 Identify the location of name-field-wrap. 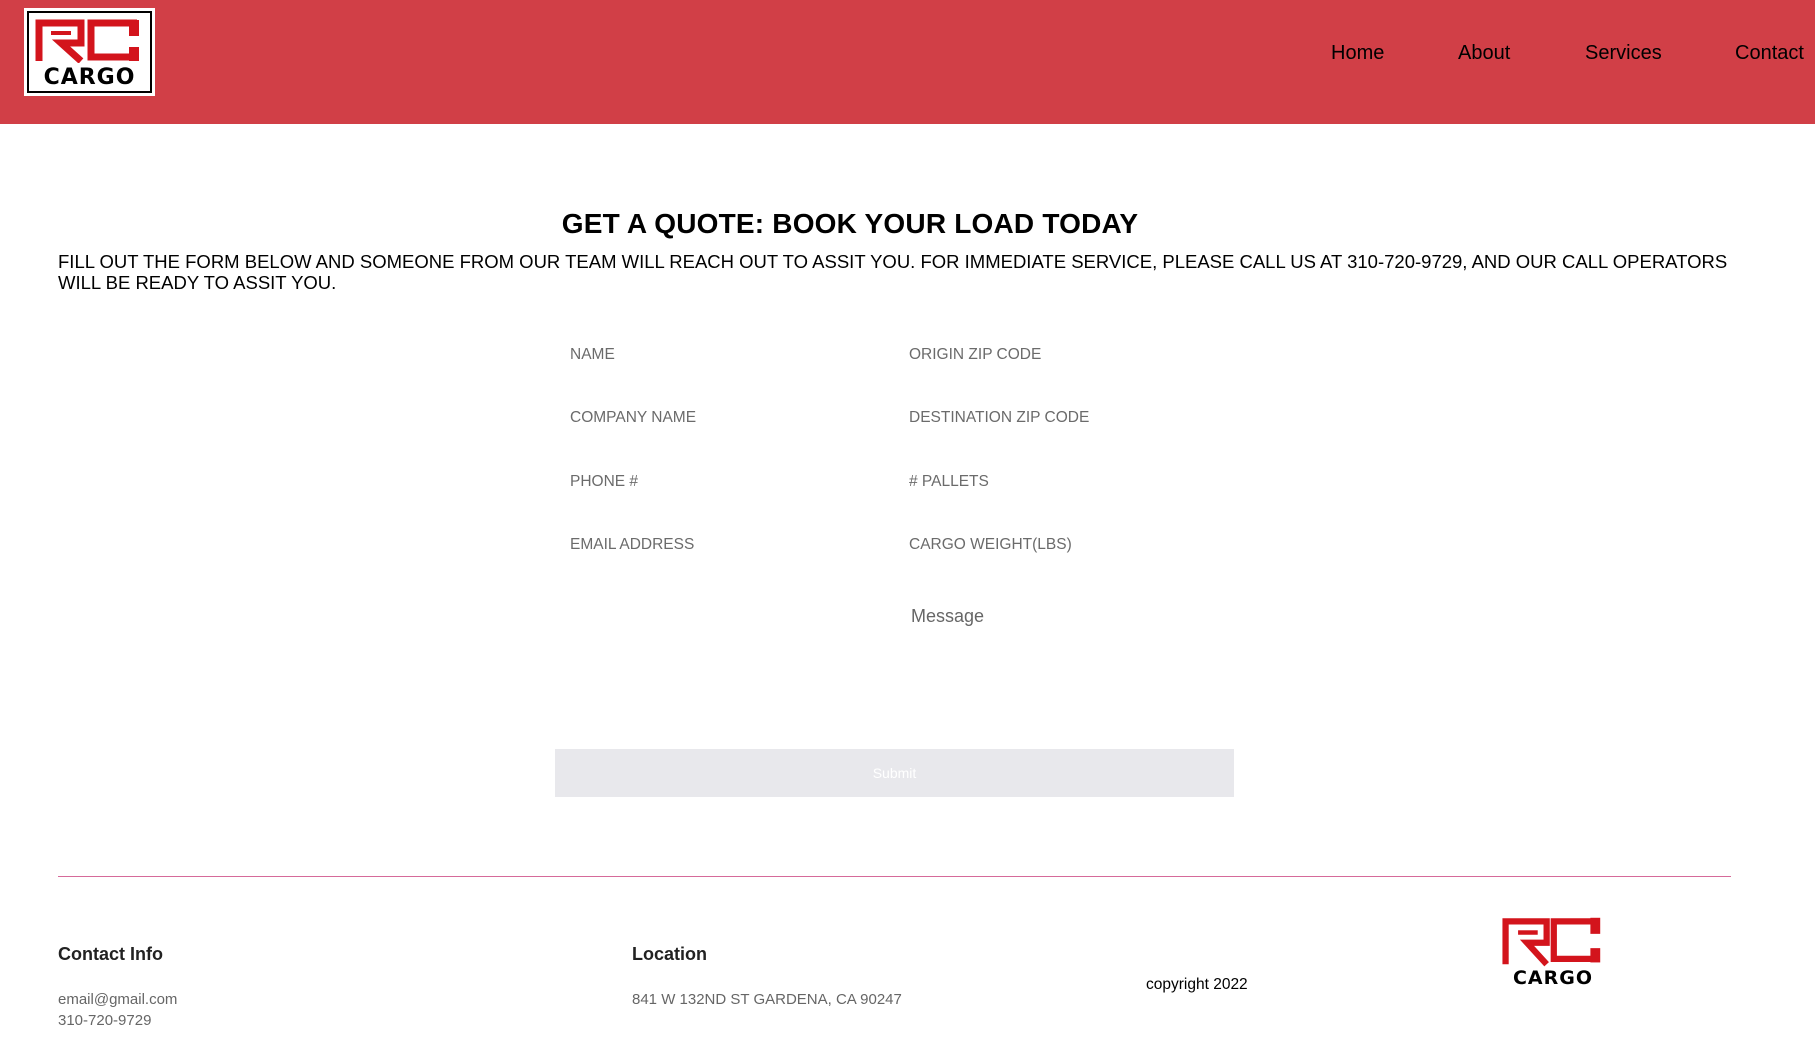
(720, 355).